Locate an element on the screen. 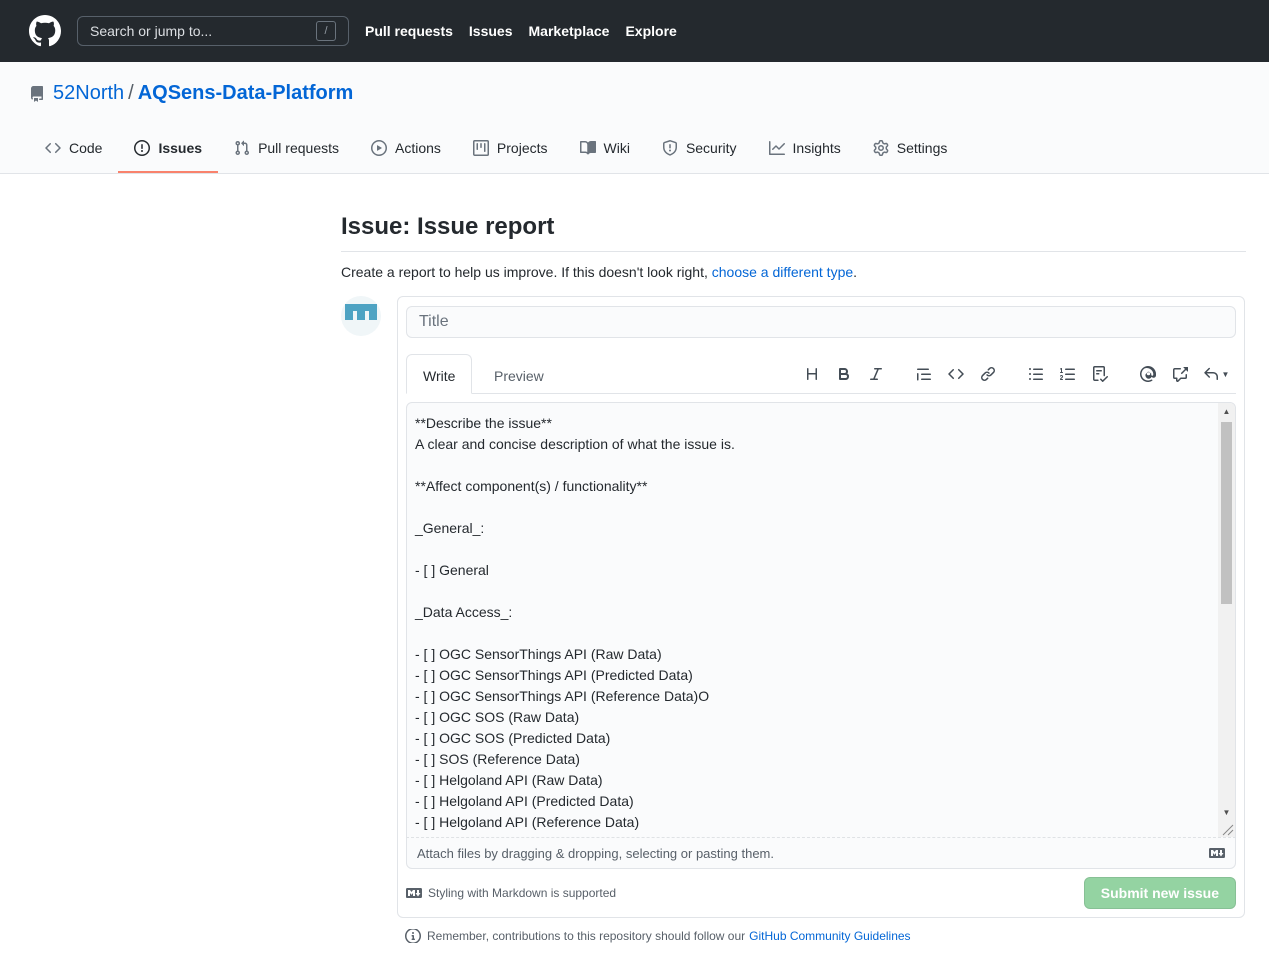  page-title: Issue: Issue report is located at coordinates (793, 213).